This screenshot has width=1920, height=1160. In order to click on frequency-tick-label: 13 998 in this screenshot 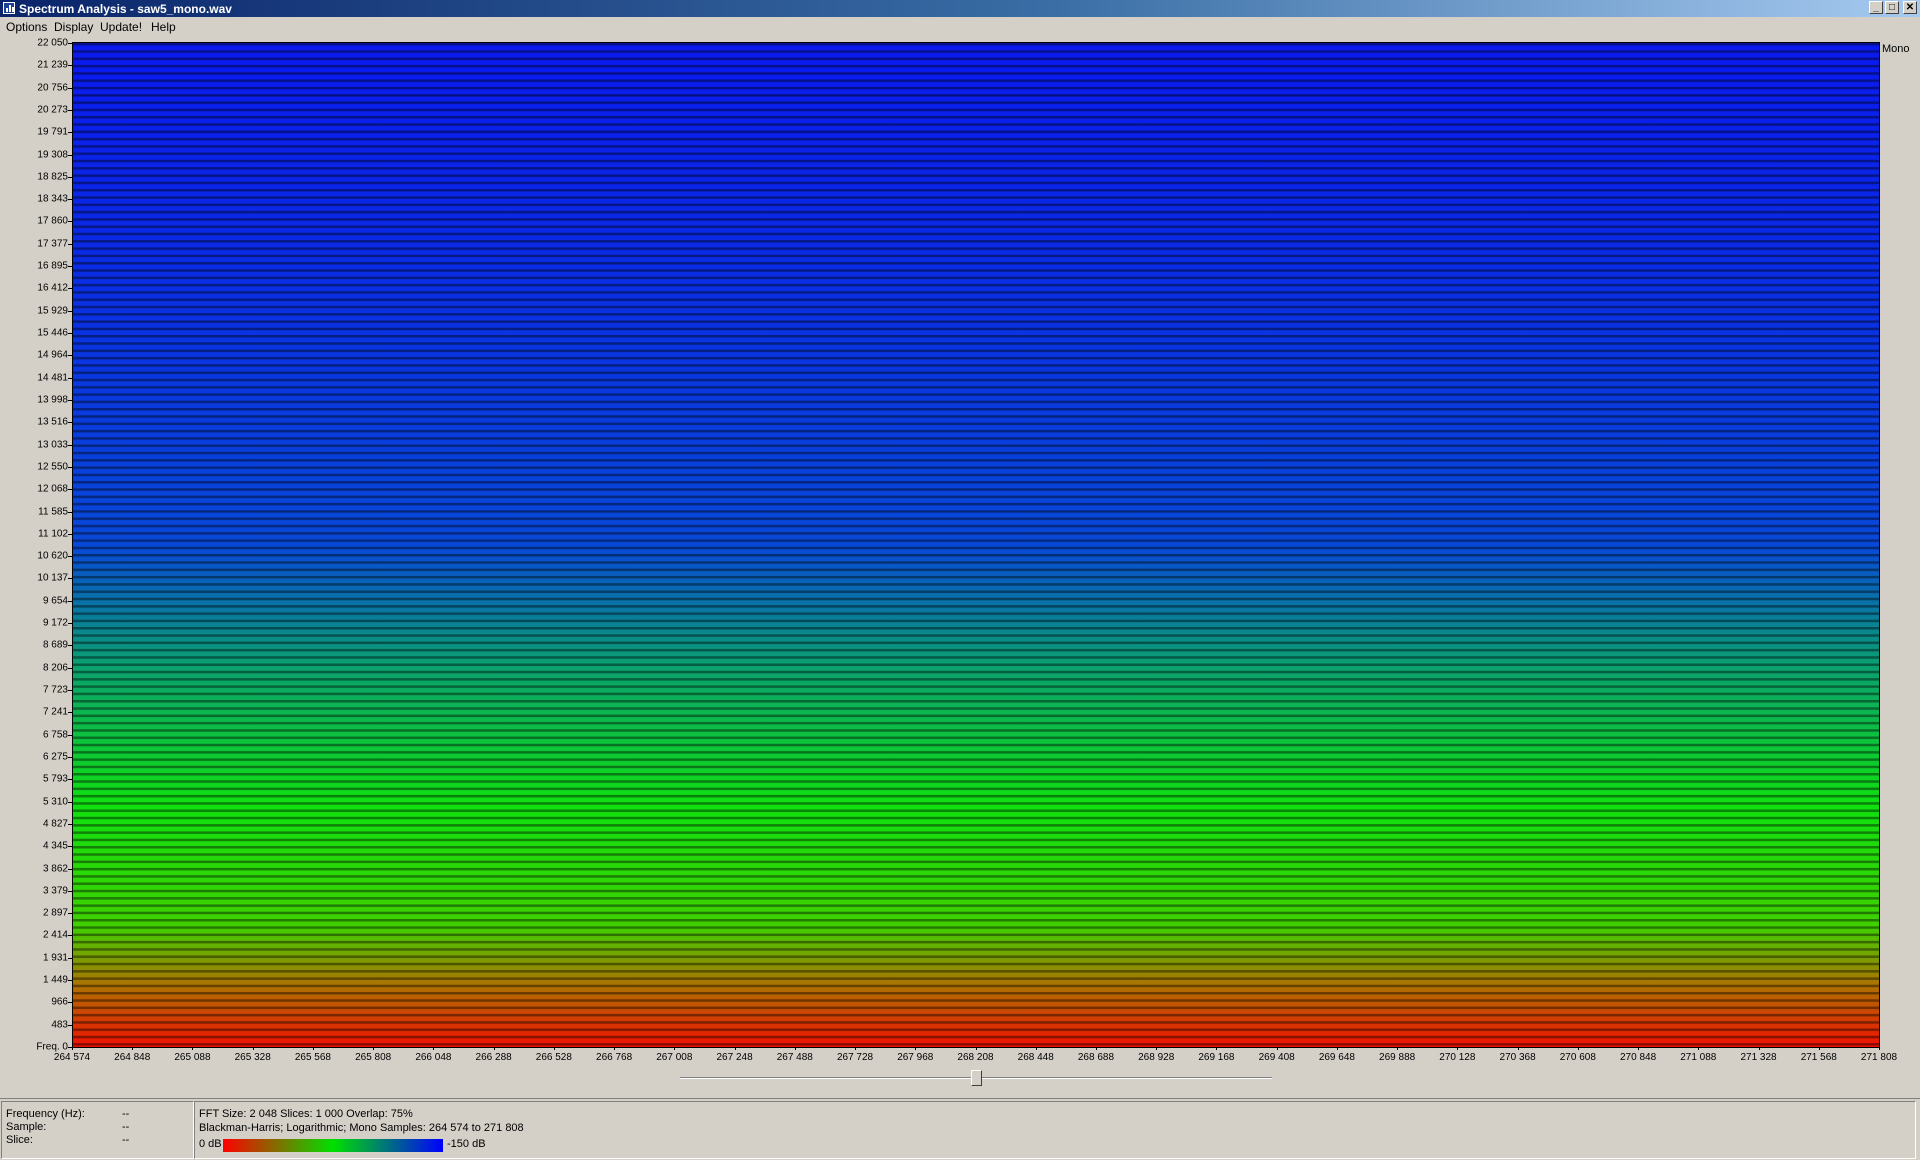, I will do `click(52, 400)`.